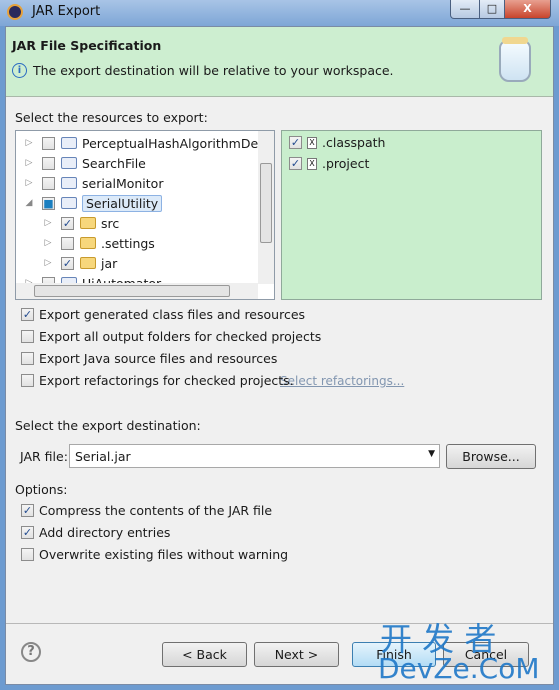  What do you see at coordinates (346, 163) in the screenshot?
I see `file-label: .project` at bounding box center [346, 163].